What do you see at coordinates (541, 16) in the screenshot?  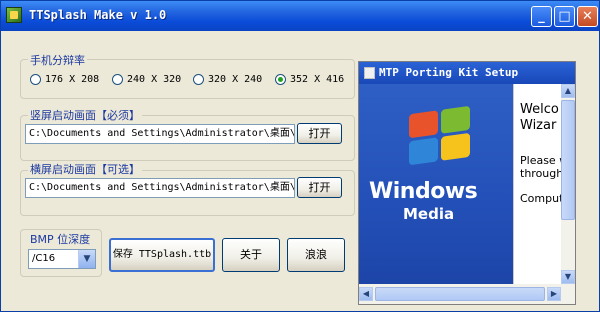 I see `minimize-button: _` at bounding box center [541, 16].